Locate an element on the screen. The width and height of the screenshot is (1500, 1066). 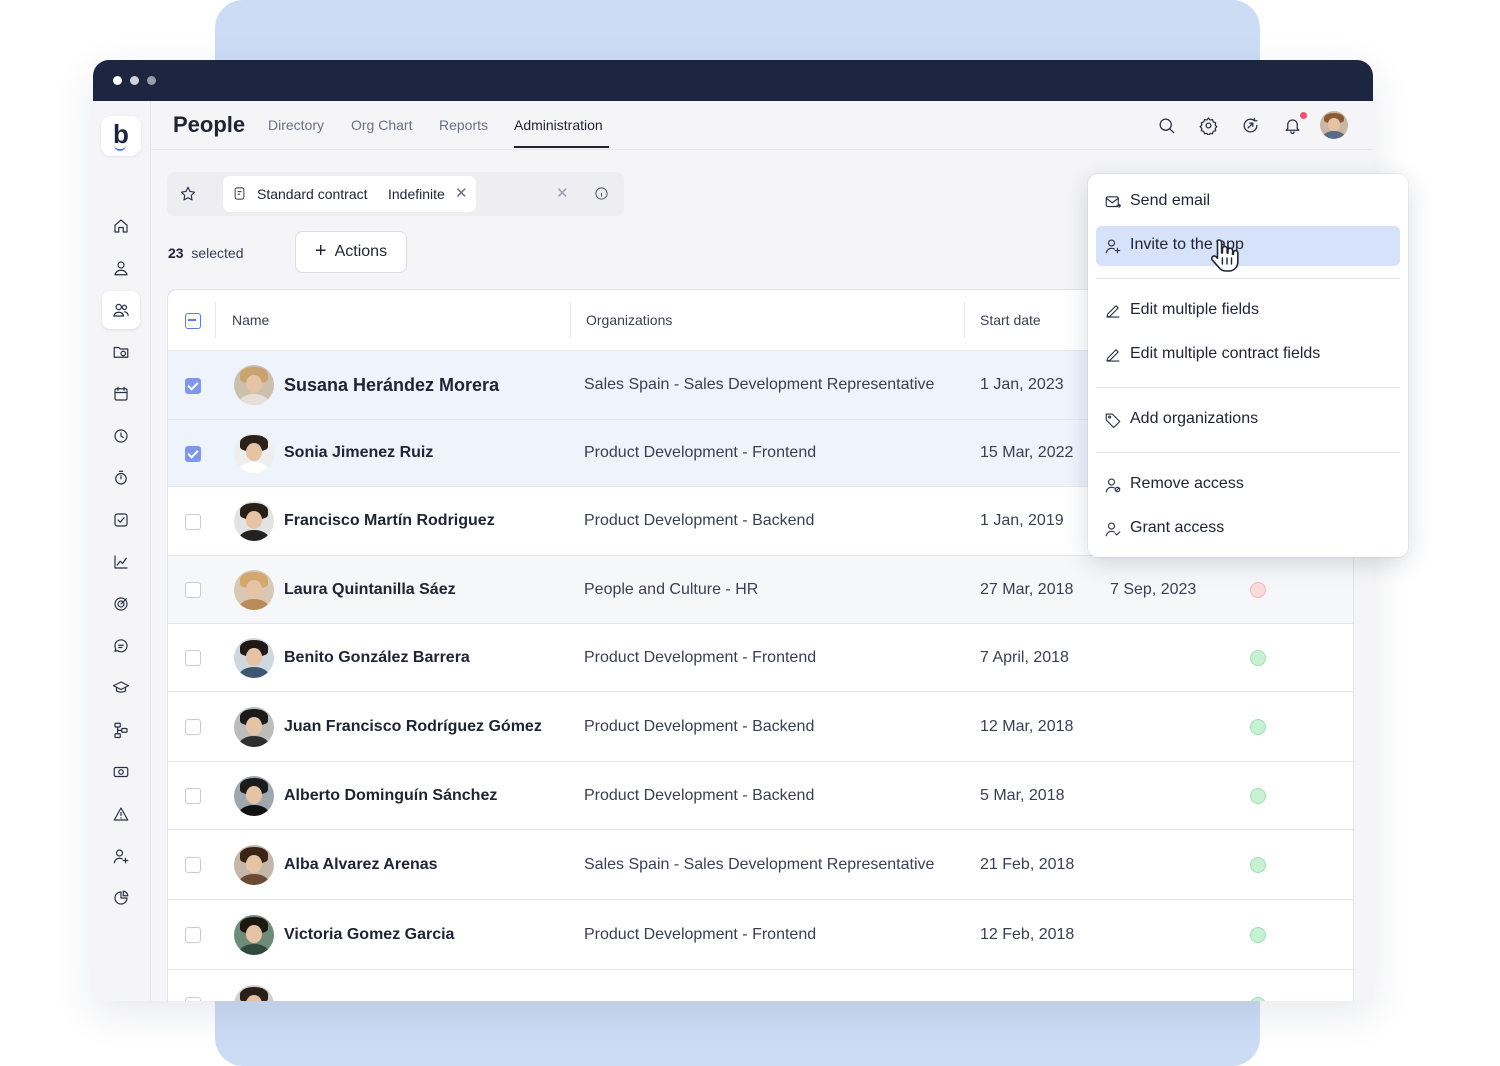
person-name: Alba Alvarez Arenas is located at coordinates (361, 865).